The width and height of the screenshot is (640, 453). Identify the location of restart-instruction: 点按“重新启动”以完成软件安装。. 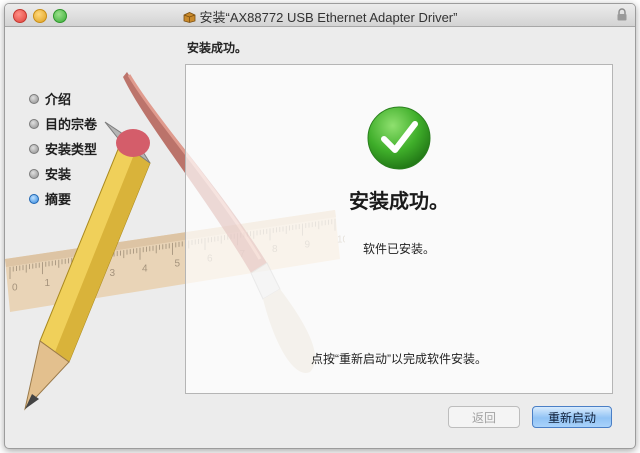
(399, 359).